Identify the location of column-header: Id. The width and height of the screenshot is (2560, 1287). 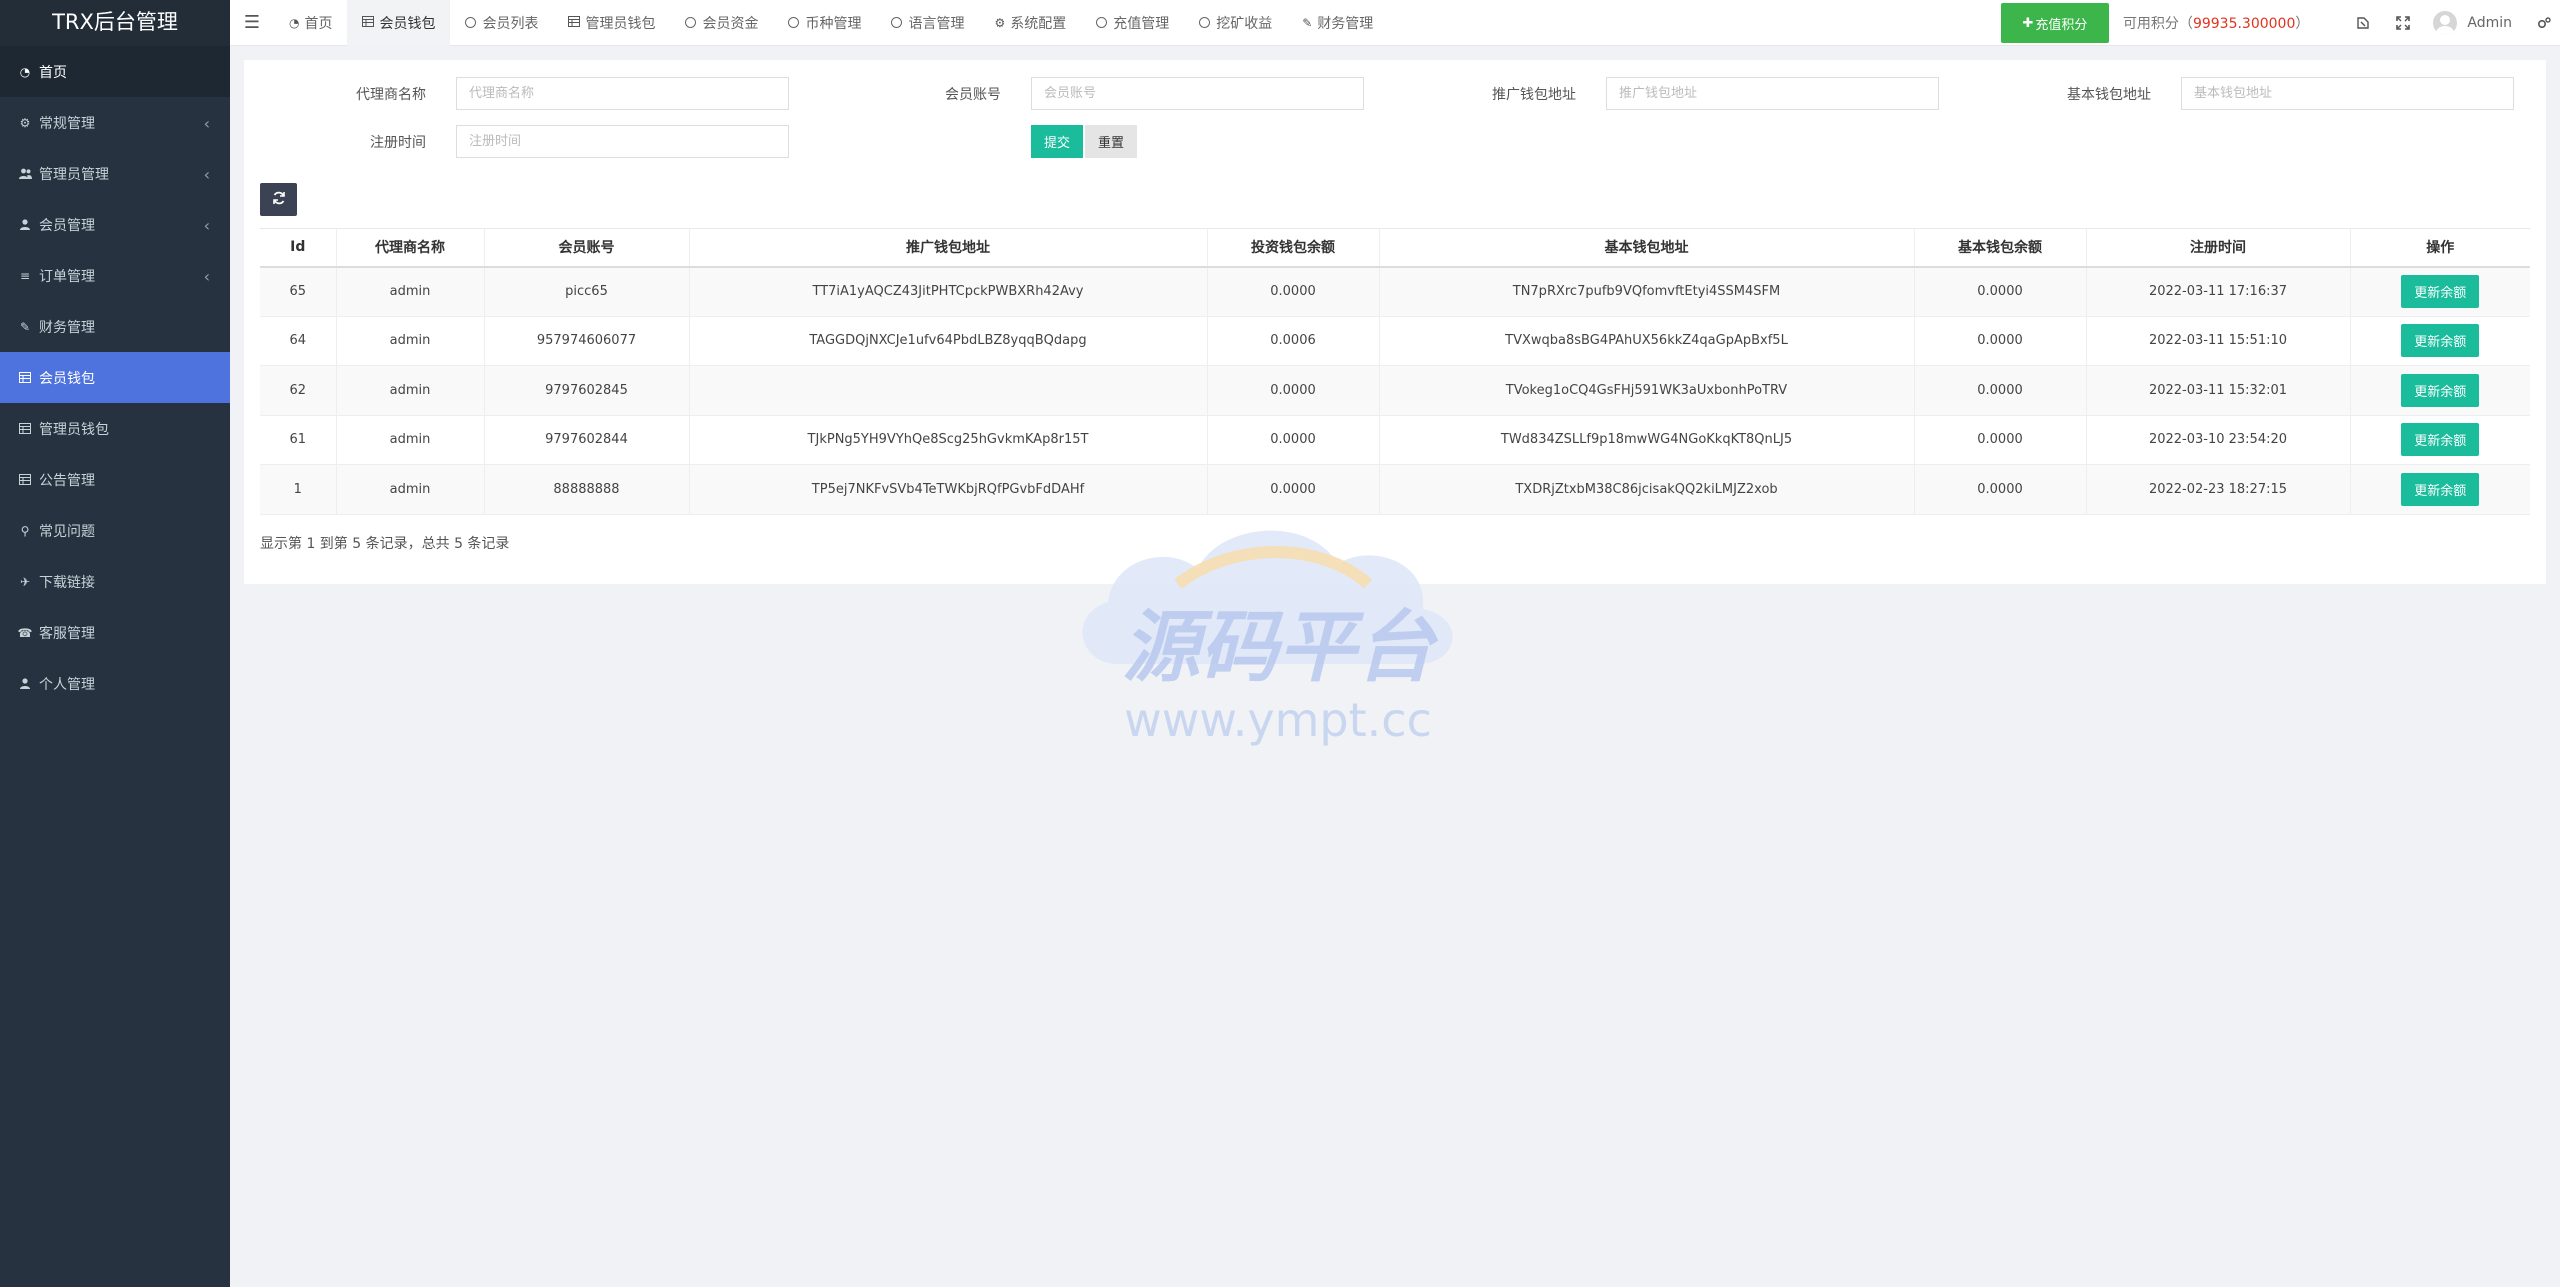
(298, 248).